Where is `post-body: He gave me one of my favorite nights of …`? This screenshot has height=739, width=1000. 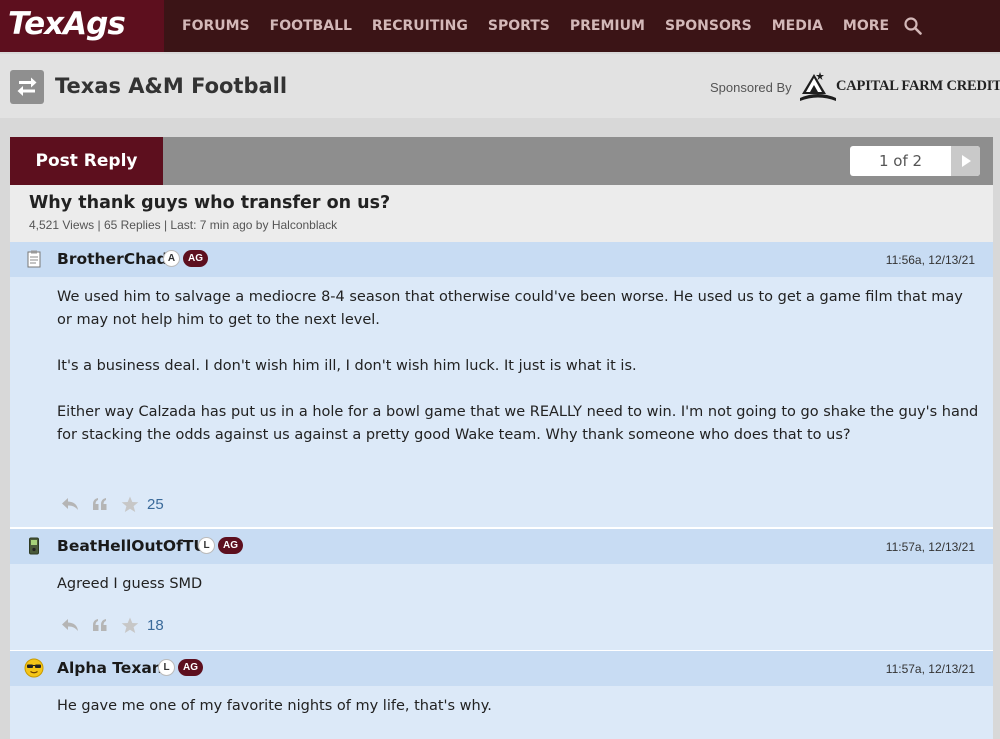
post-body: He gave me one of my favorite nights of … is located at coordinates (519, 717).